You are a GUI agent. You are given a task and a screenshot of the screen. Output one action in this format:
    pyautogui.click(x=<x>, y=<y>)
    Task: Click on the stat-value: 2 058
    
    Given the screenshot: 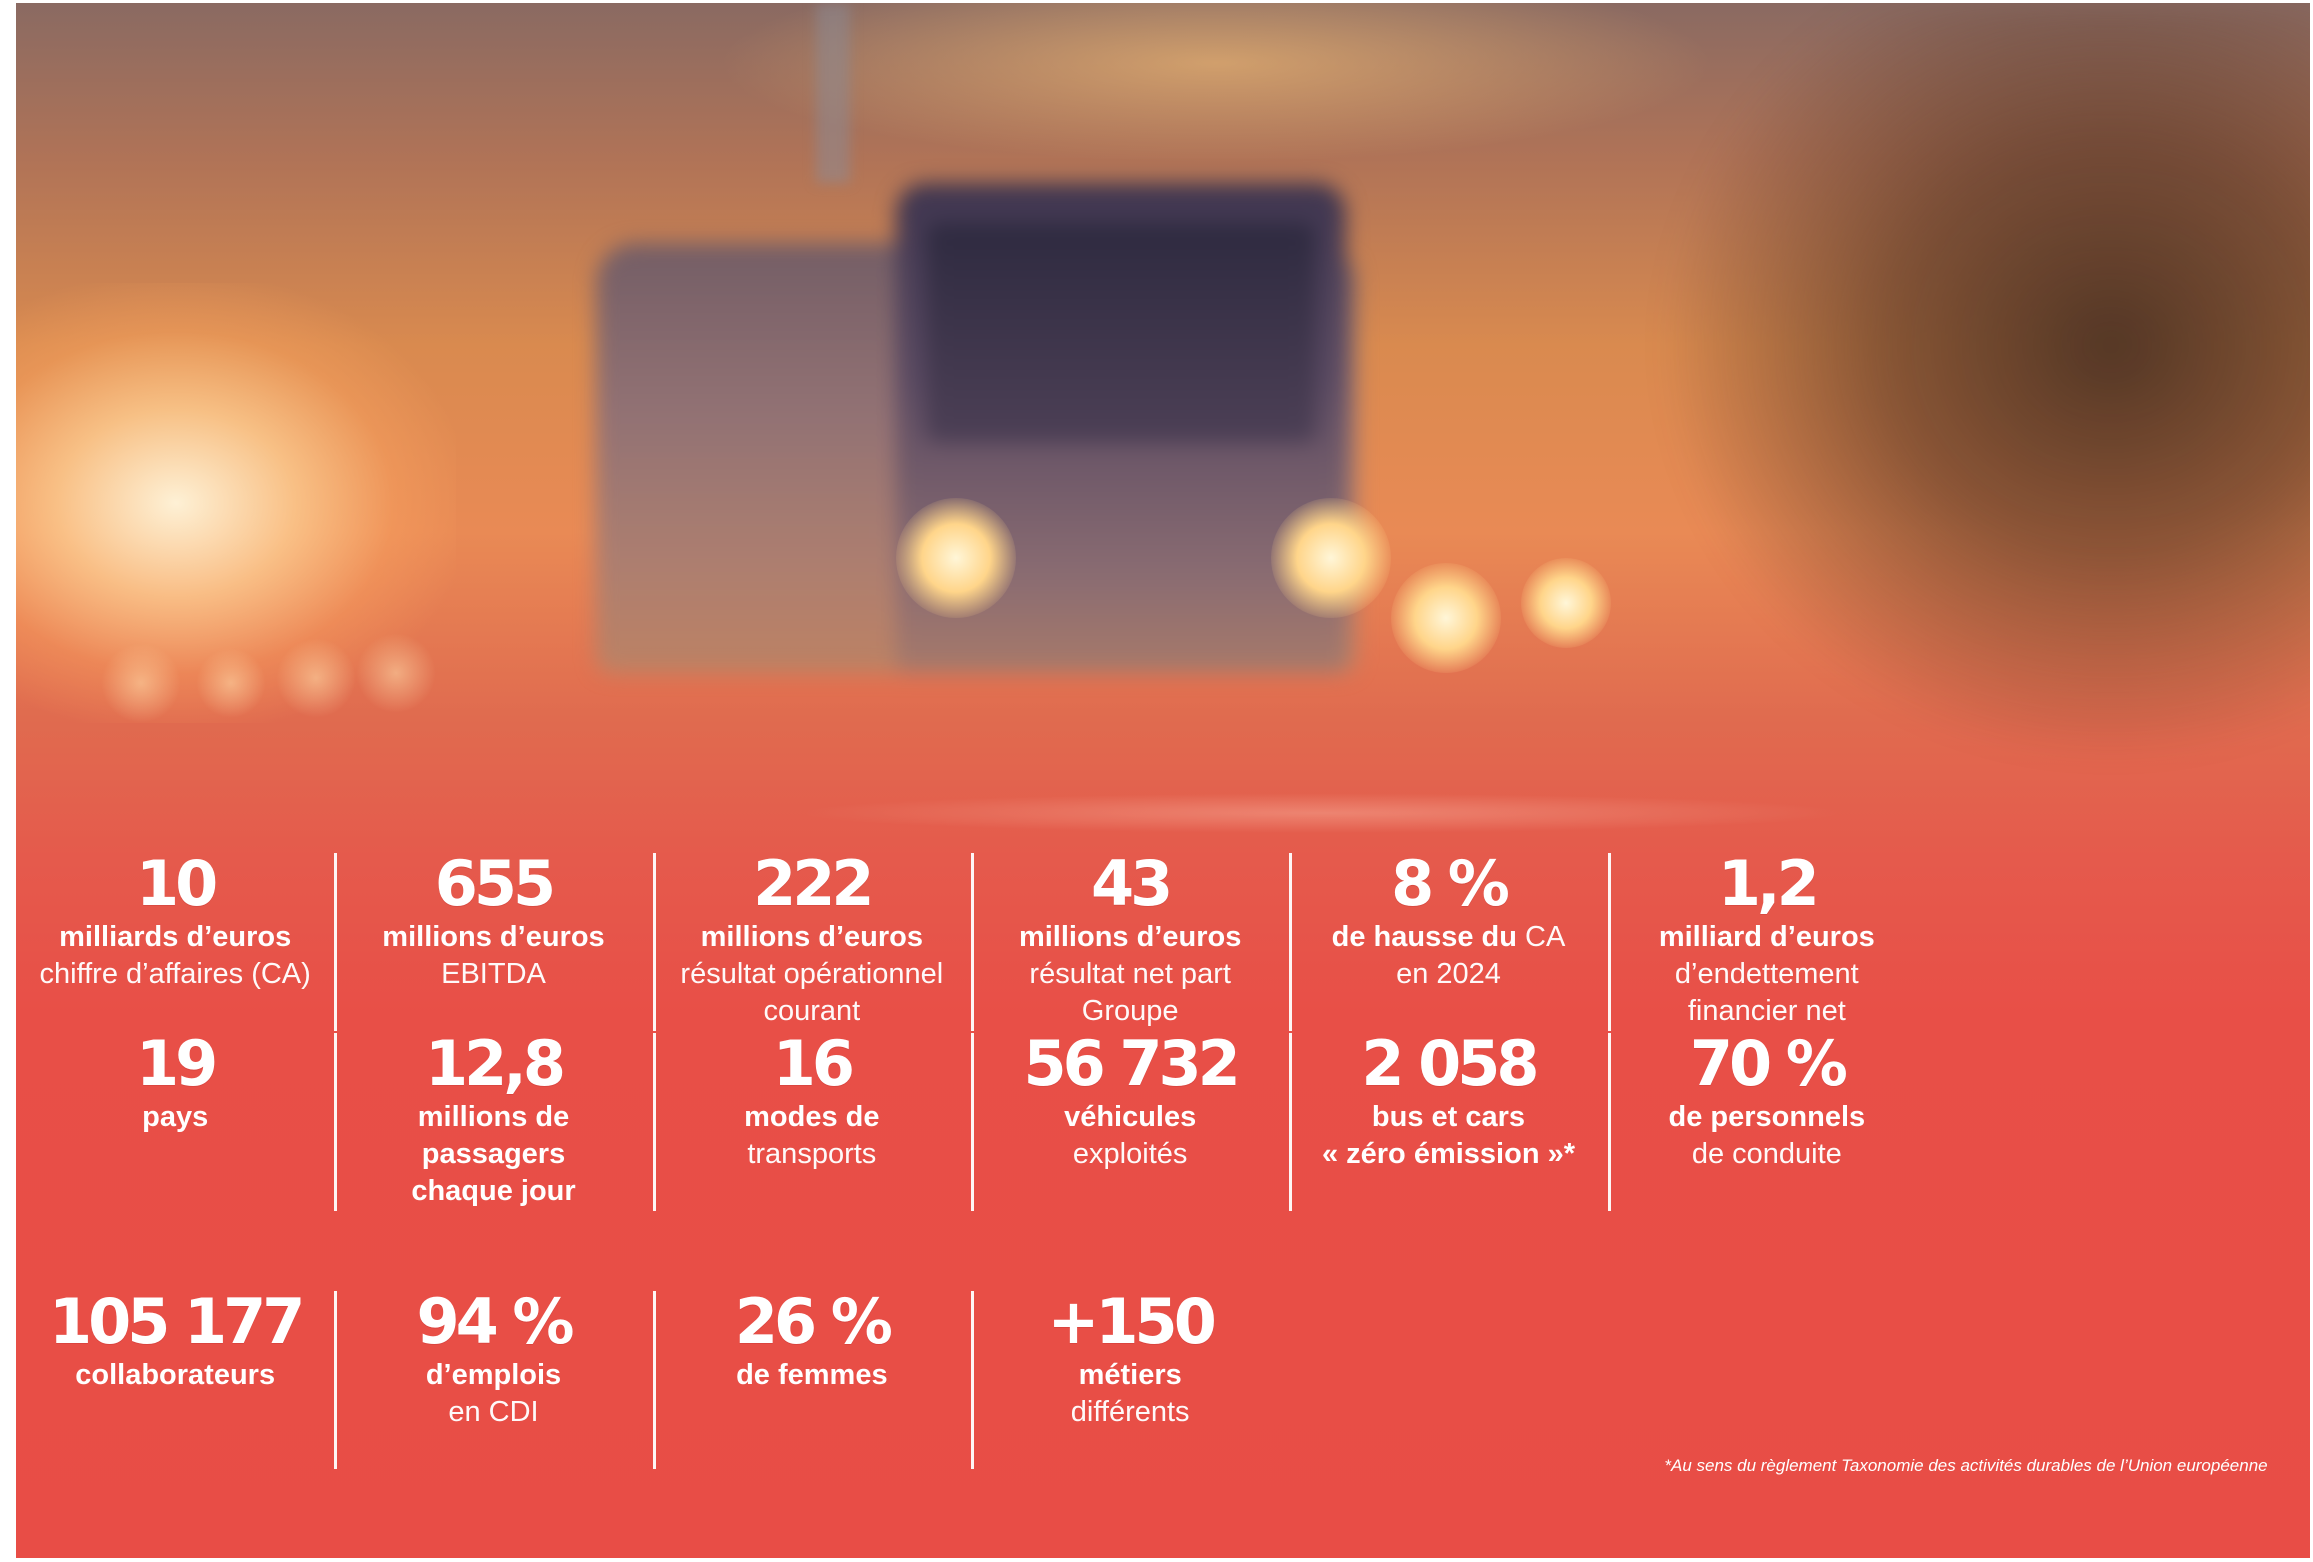 What is the action you would take?
    pyautogui.click(x=1450, y=1063)
    